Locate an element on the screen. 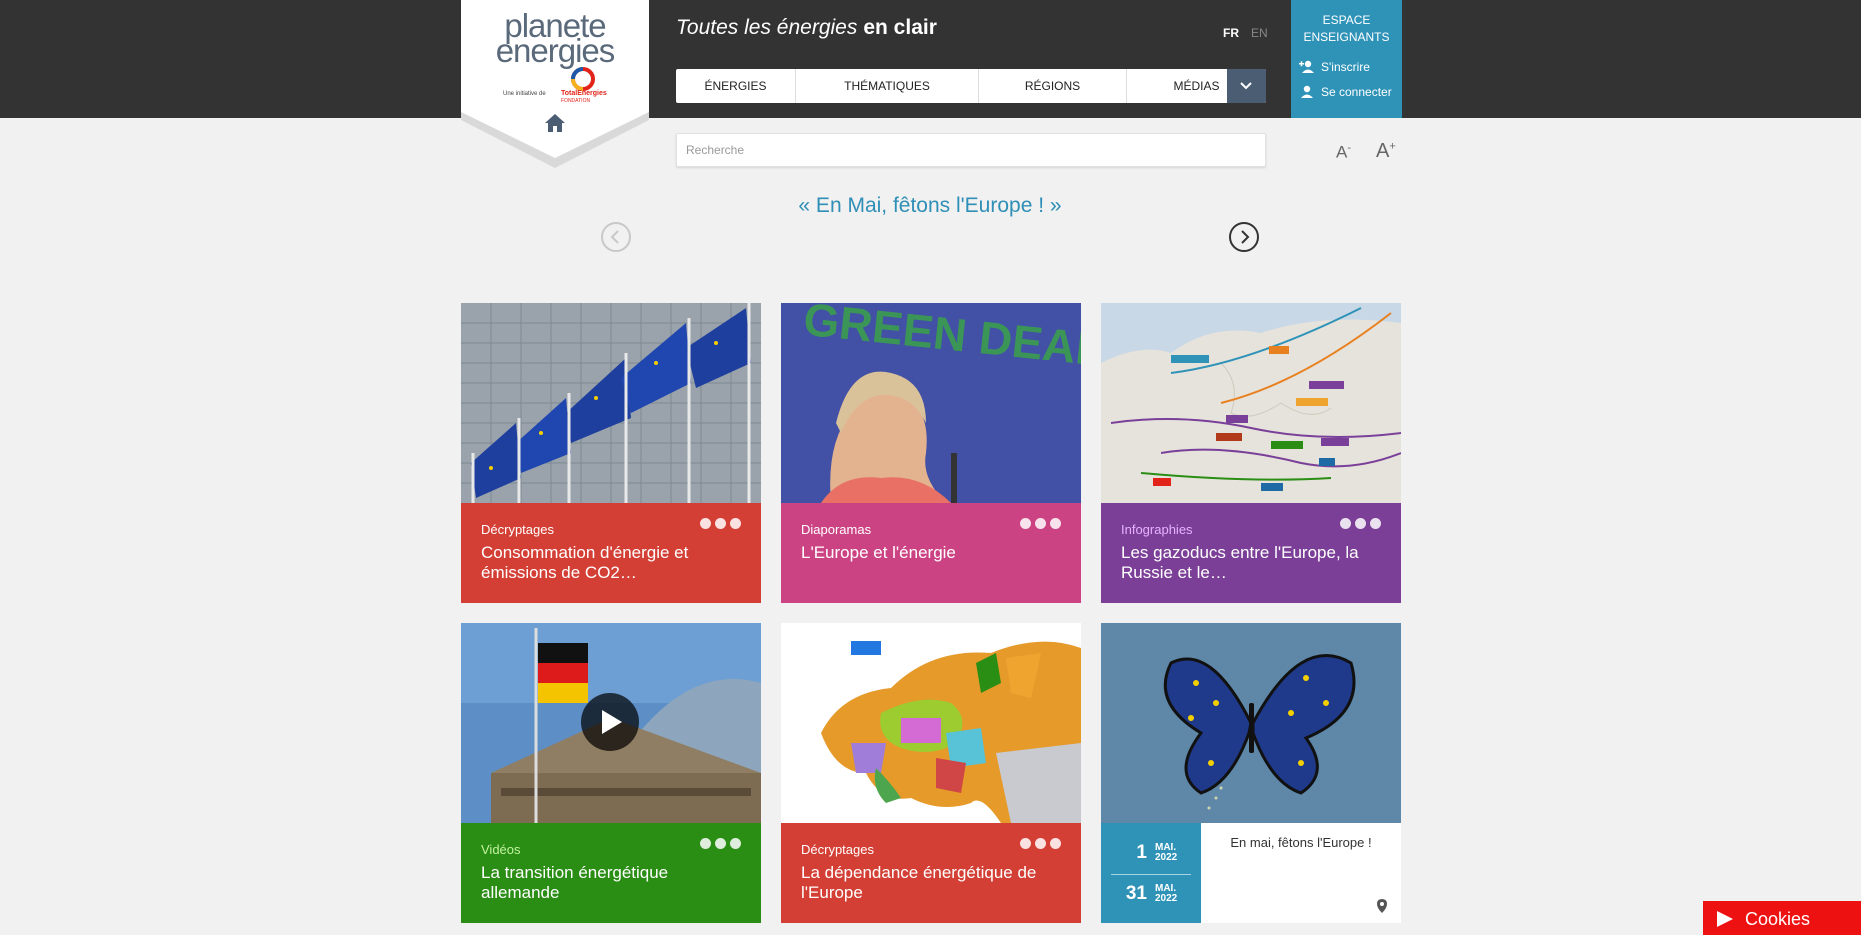 The height and width of the screenshot is (935, 1861). font-increase-button: A+ is located at coordinates (1386, 151).